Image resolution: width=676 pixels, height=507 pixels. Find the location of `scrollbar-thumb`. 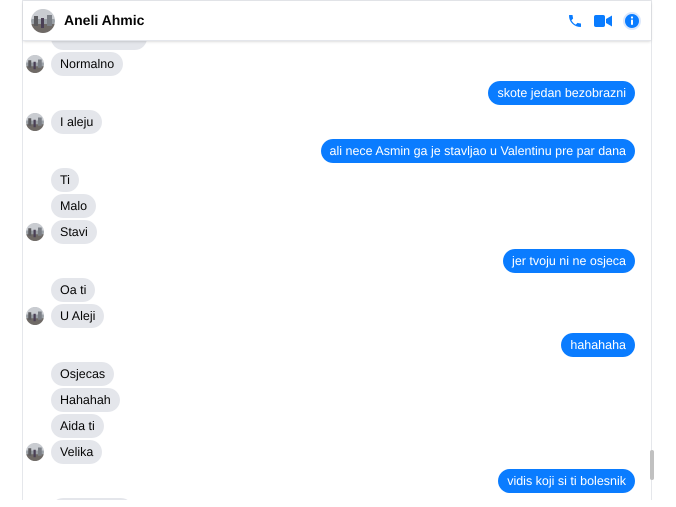

scrollbar-thumb is located at coordinates (652, 465).